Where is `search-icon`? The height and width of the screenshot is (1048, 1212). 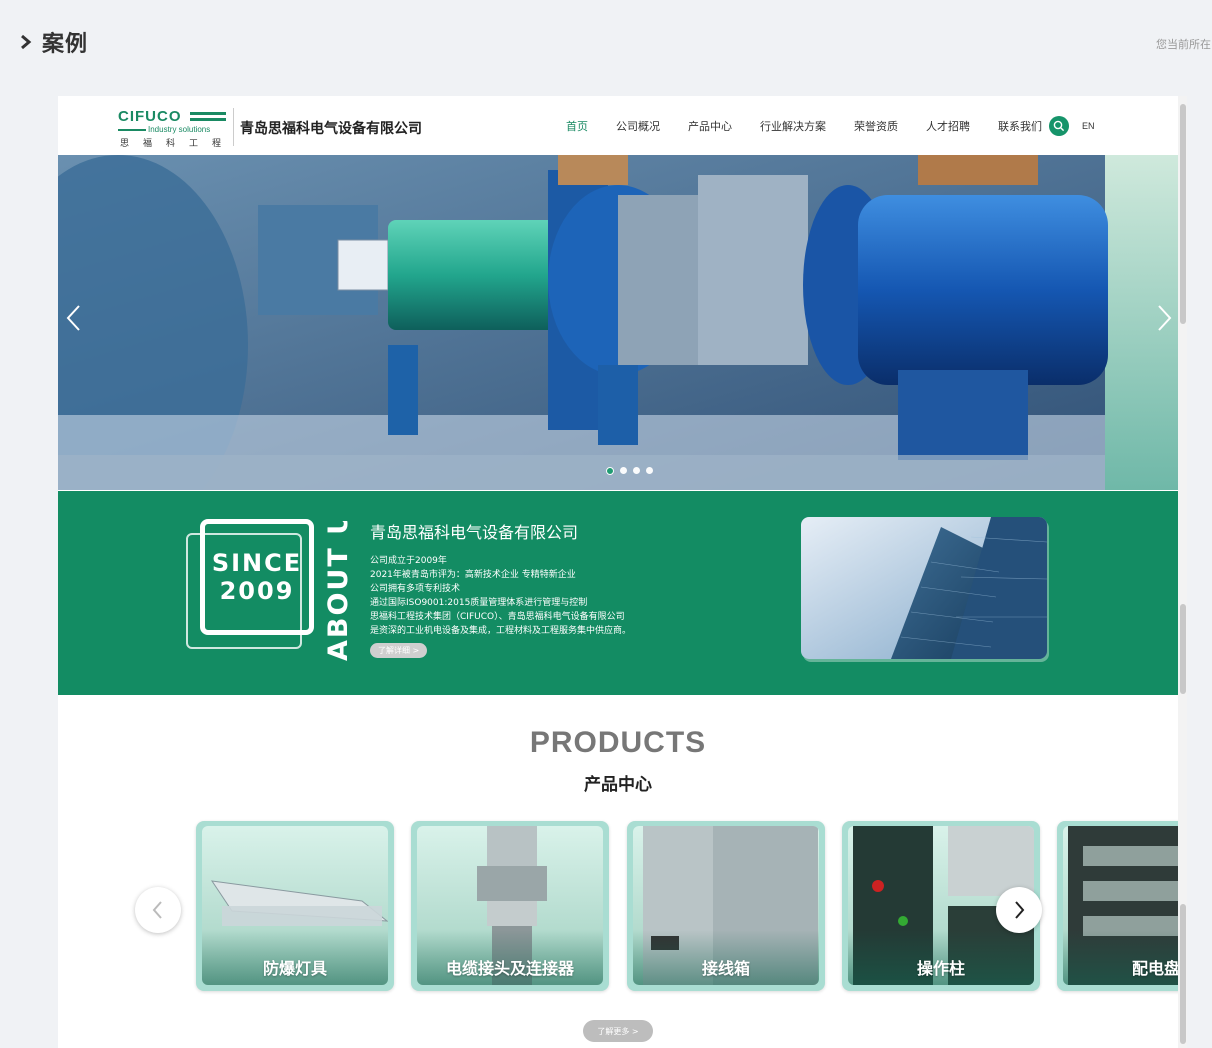
search-icon is located at coordinates (1059, 126).